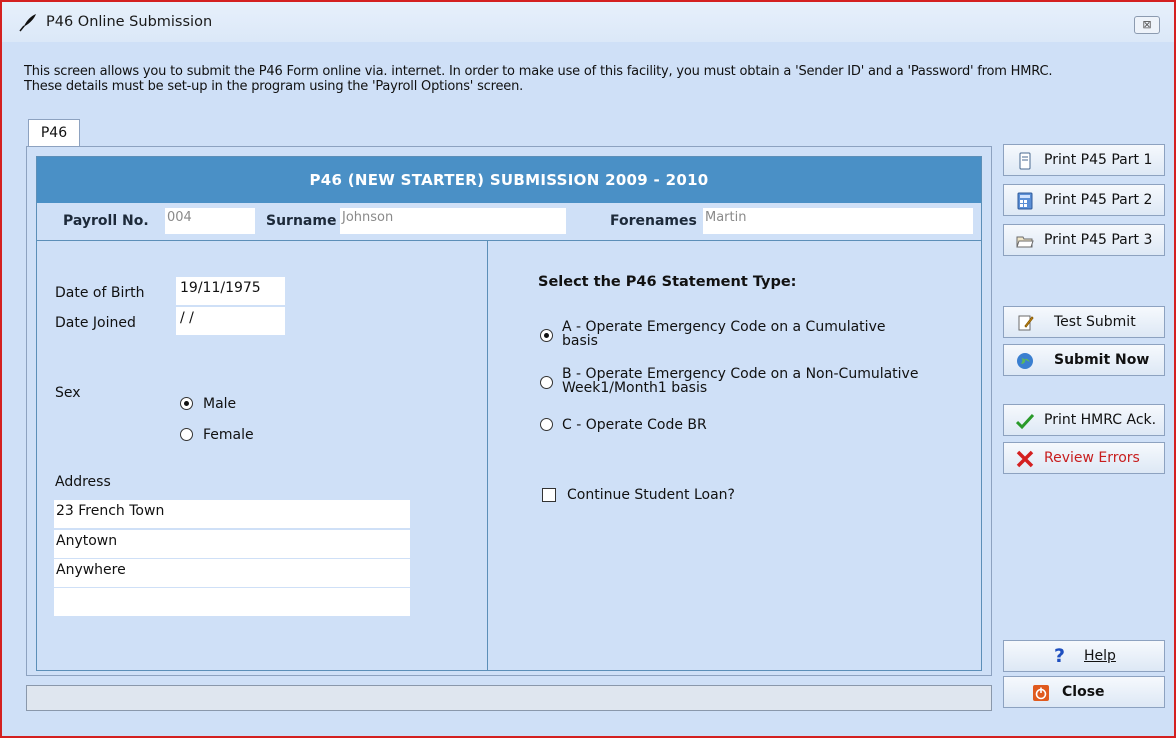 The width and height of the screenshot is (1176, 738). Describe the element at coordinates (1100, 656) in the screenshot. I see `help-label: Help` at that location.